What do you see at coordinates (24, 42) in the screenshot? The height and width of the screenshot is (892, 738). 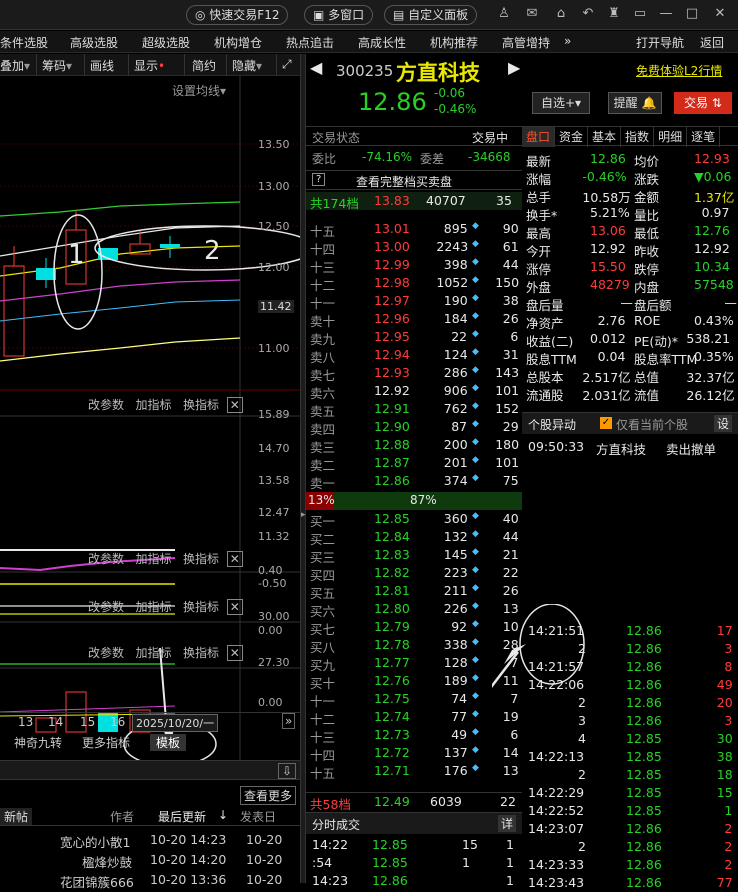 I see `menu-item: 条件选股` at bounding box center [24, 42].